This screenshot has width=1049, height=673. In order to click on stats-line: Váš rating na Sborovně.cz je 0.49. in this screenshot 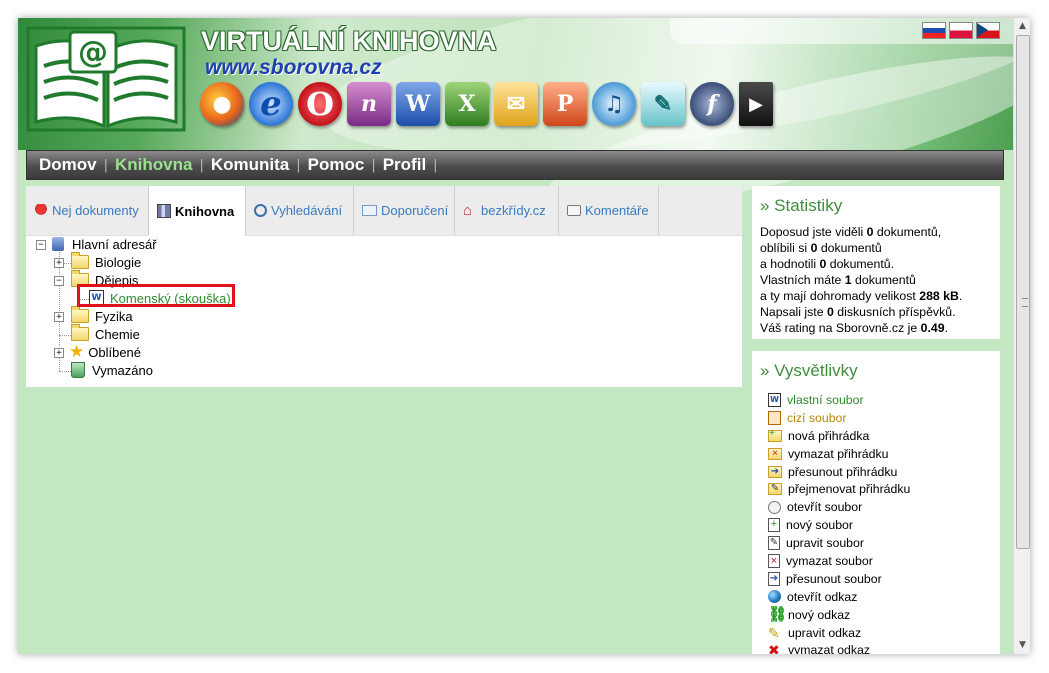, I will do `click(854, 328)`.